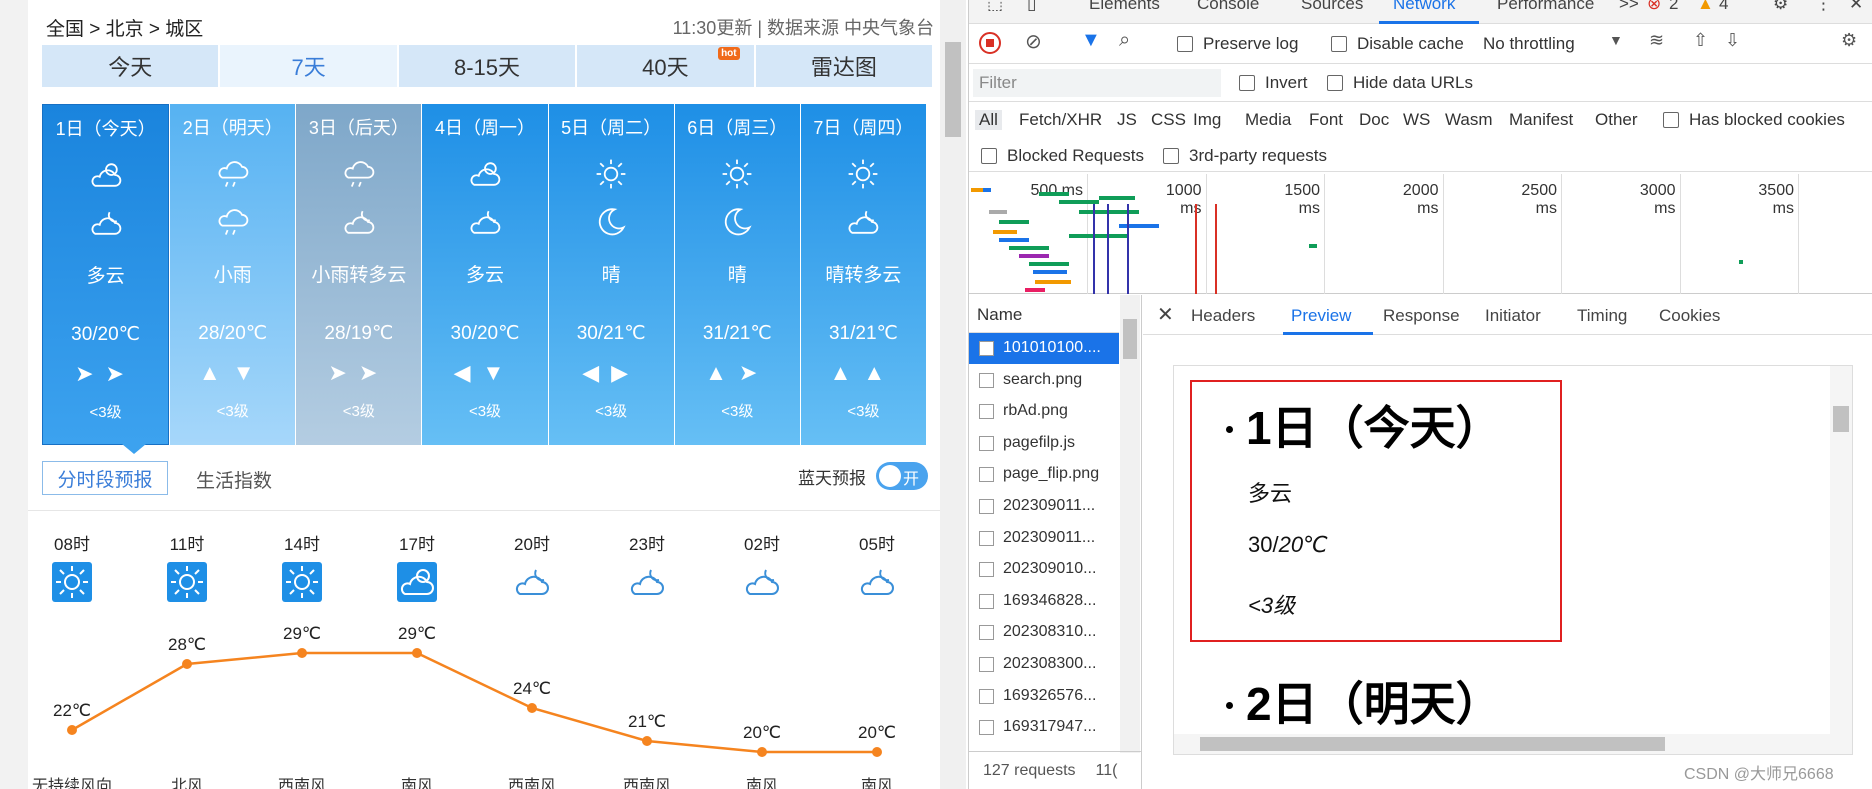  I want to click on breadcrumb: 全国 > 北京 > 城区, so click(124, 27).